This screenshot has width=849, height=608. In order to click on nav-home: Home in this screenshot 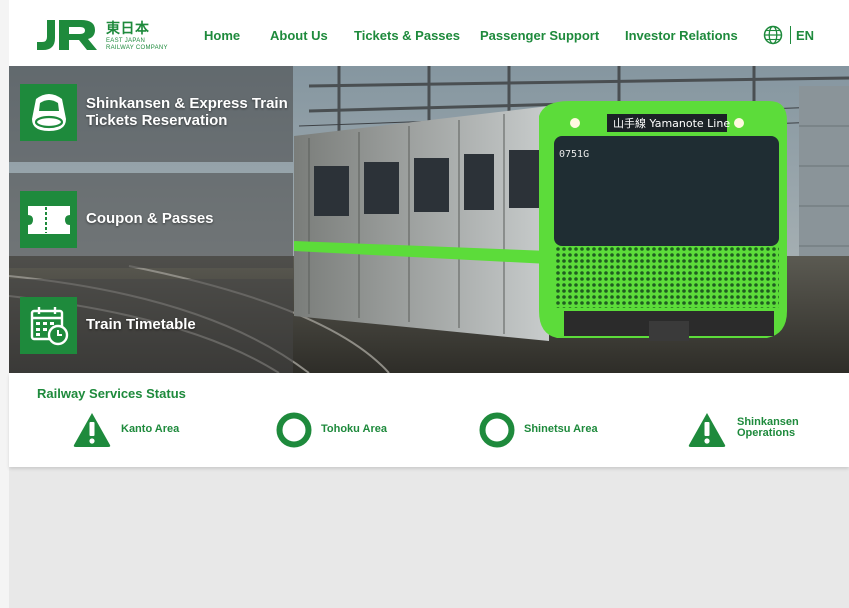, I will do `click(222, 35)`.